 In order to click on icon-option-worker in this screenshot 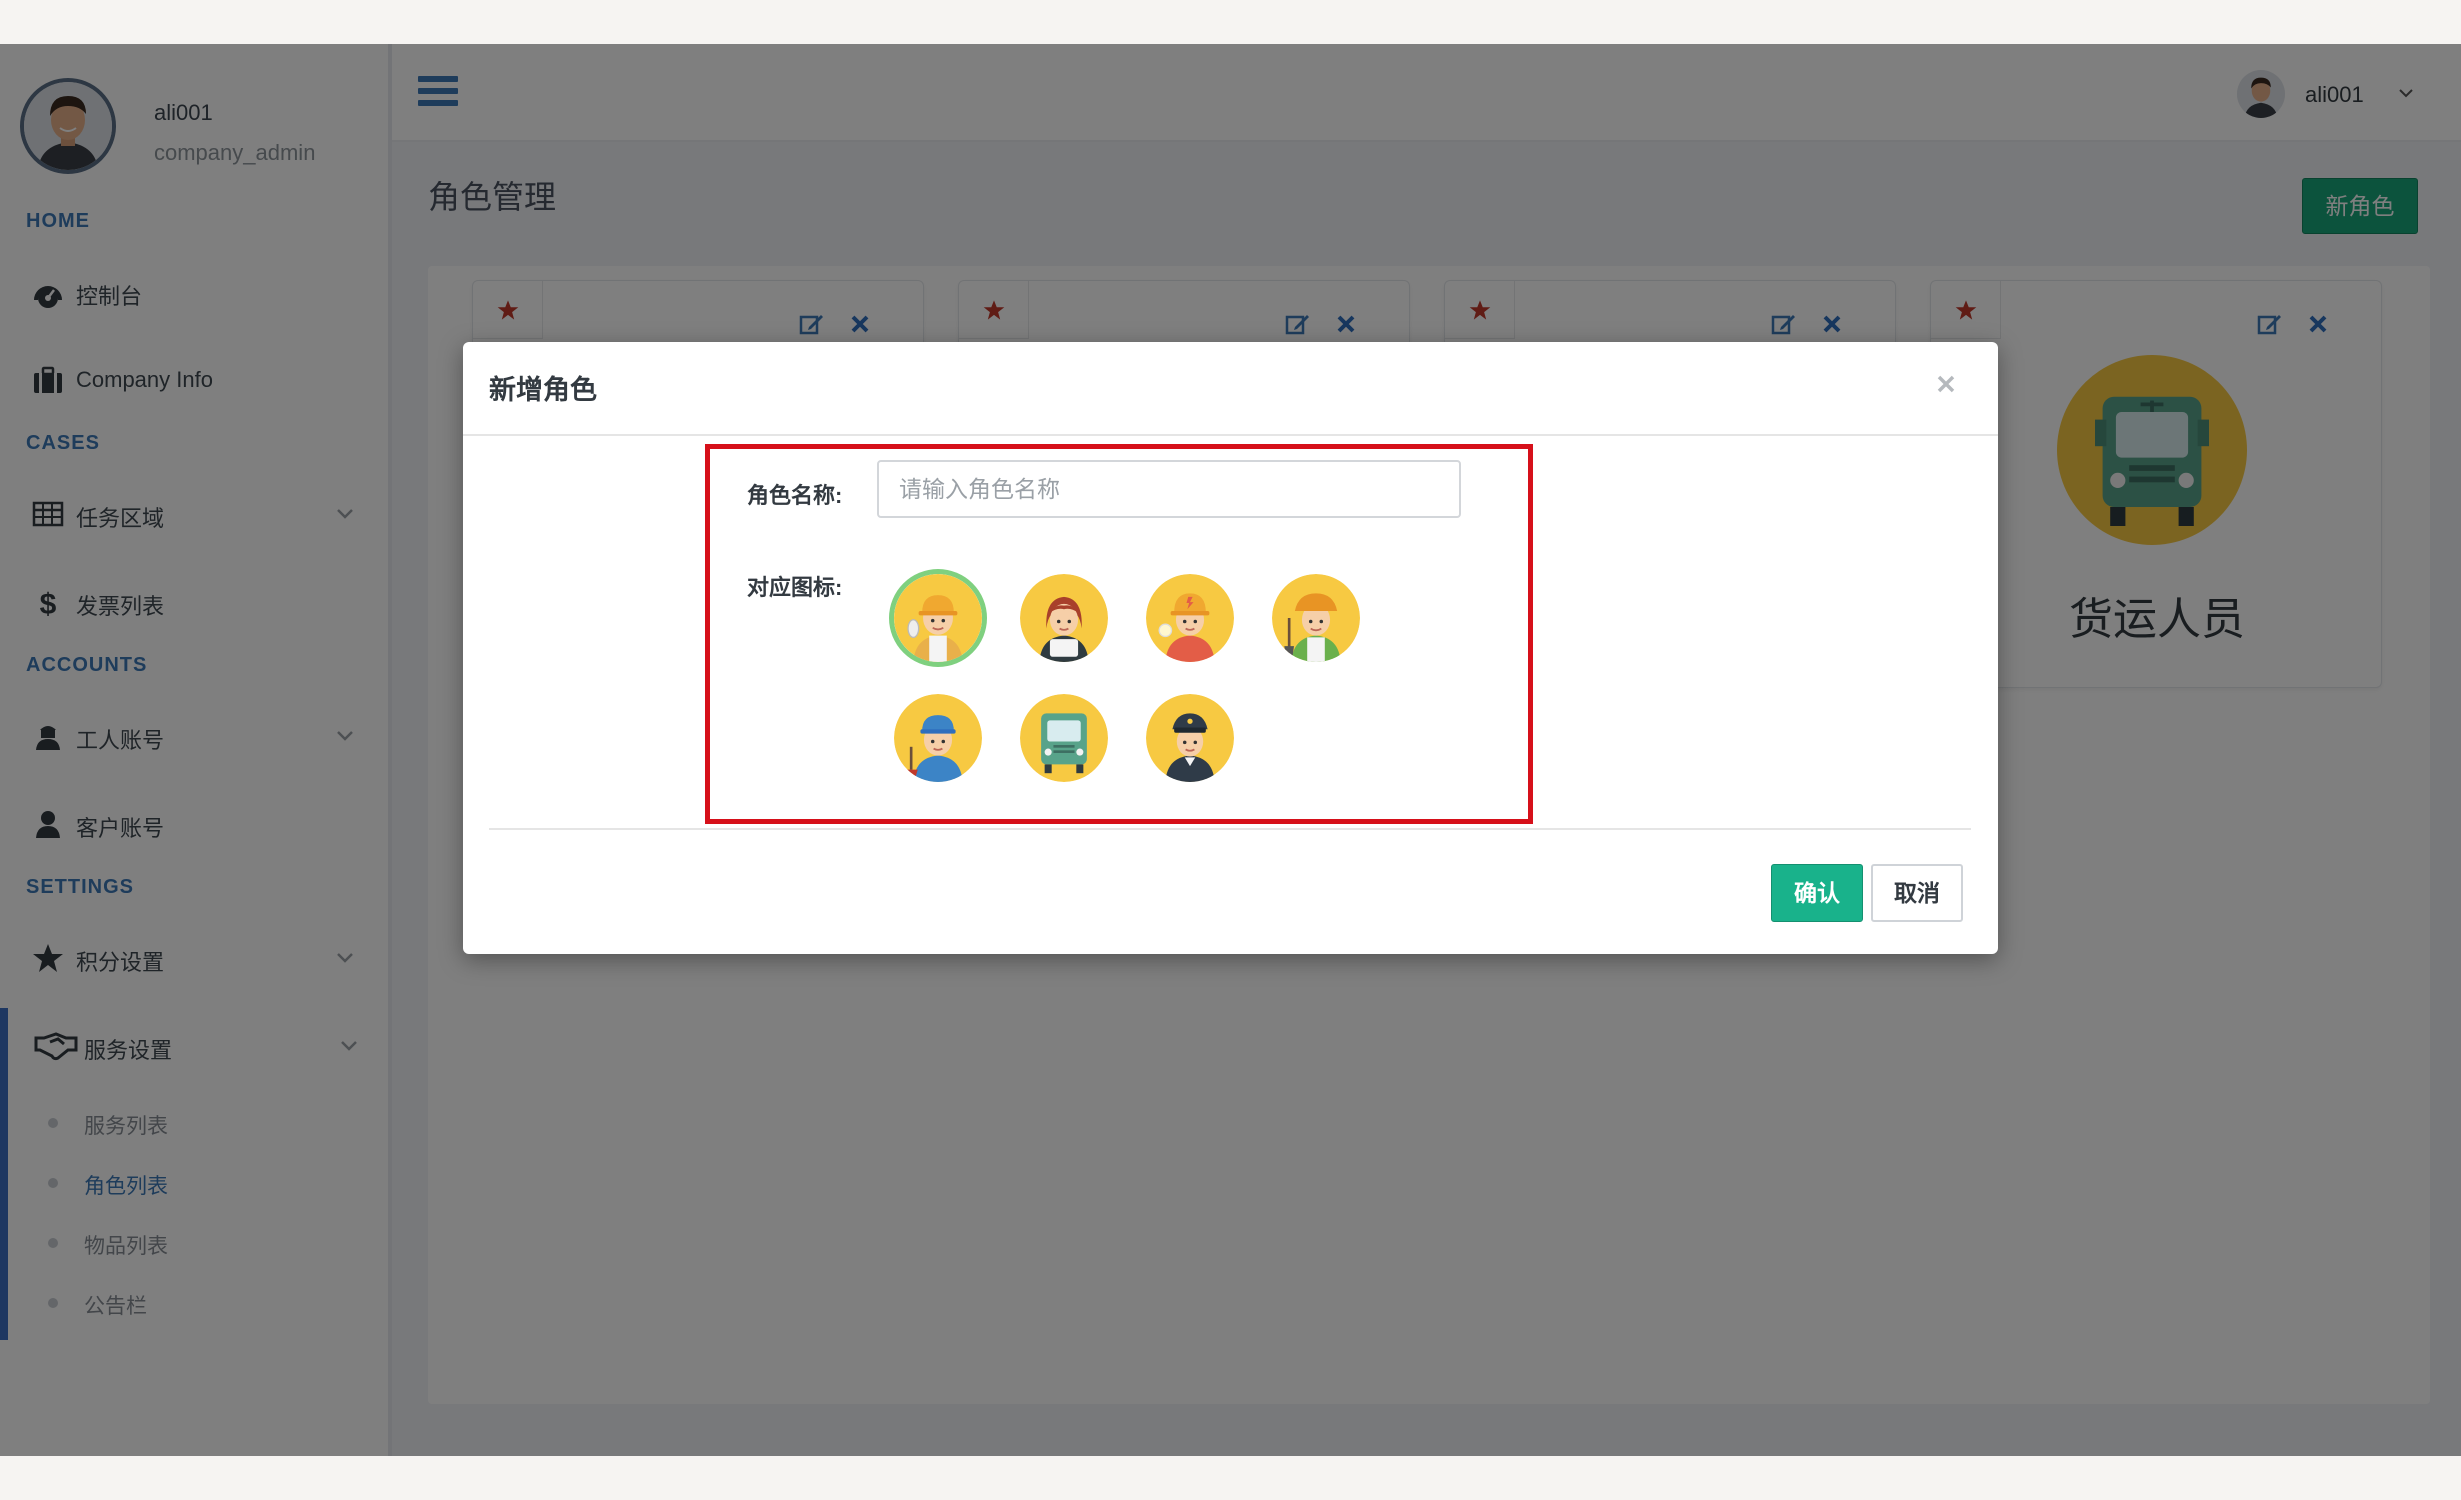, I will do `click(938, 618)`.